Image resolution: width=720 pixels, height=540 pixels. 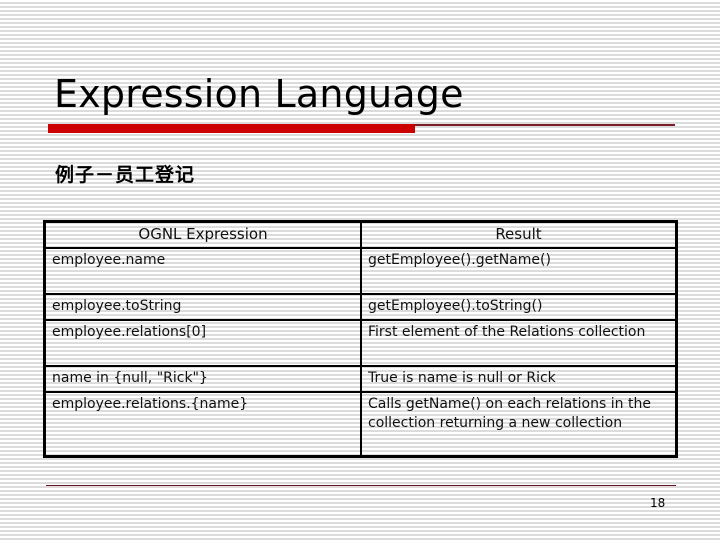 I want to click on slide-title: Expression Language, so click(x=259, y=94).